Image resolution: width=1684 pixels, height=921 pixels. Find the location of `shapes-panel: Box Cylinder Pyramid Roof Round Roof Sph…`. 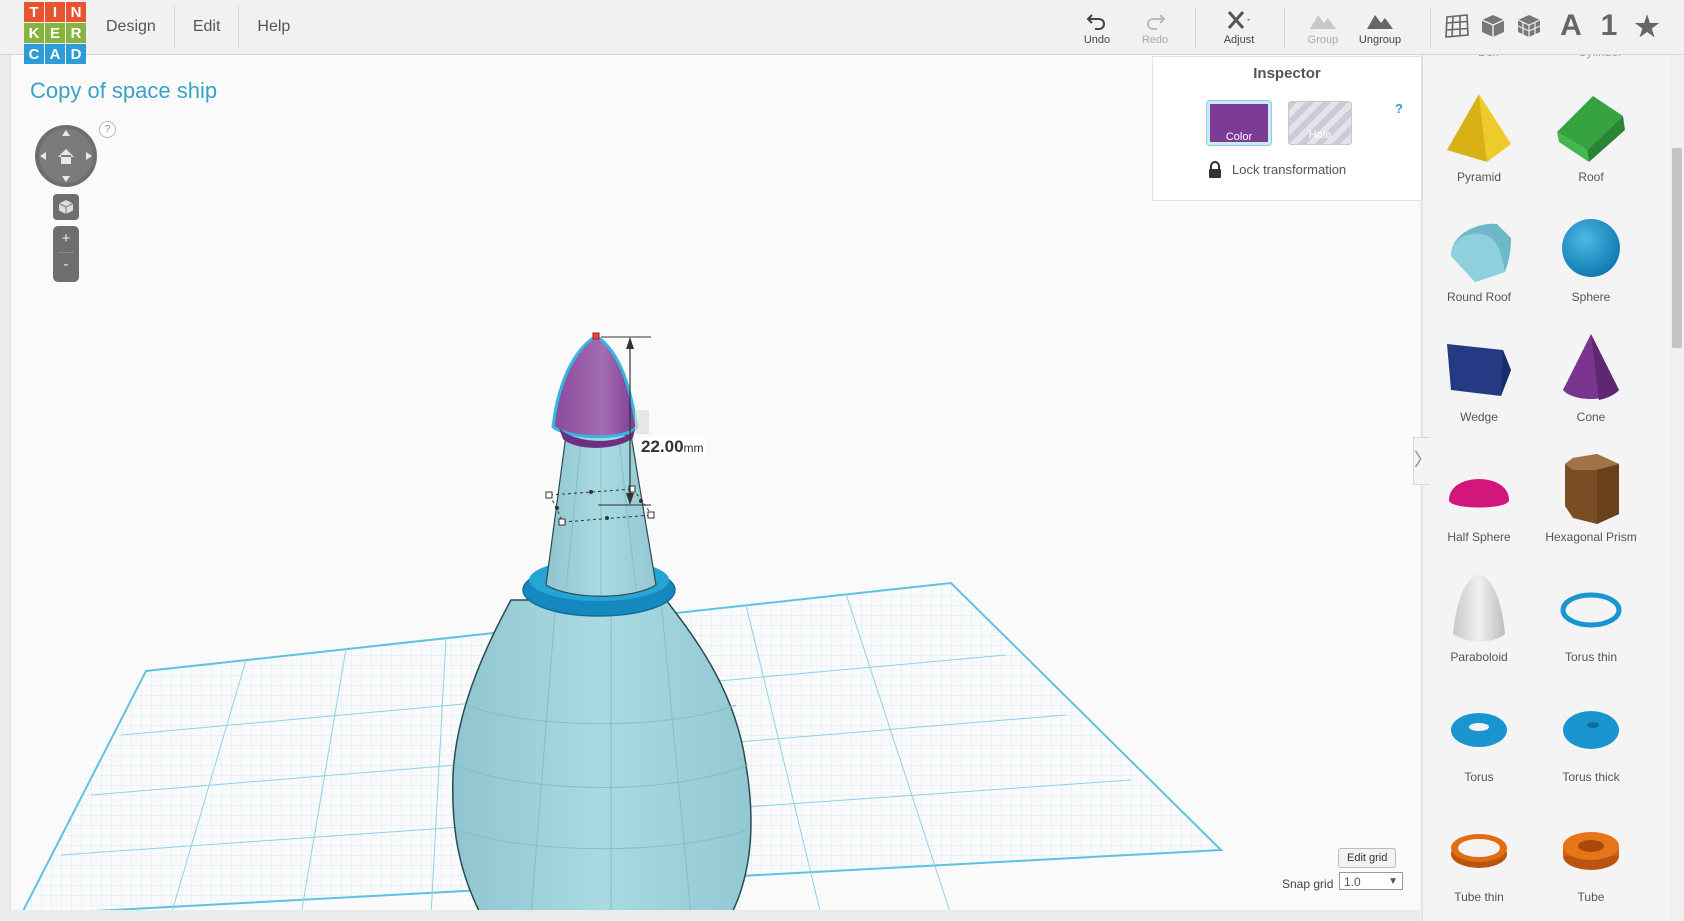

shapes-panel: Box Cylinder Pyramid Roof Round Roof Sph… is located at coordinates (1546, 488).